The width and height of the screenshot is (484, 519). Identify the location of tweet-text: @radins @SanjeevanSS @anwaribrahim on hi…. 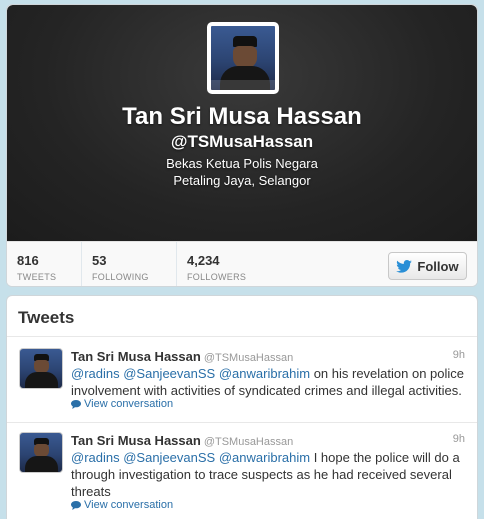
(270, 382).